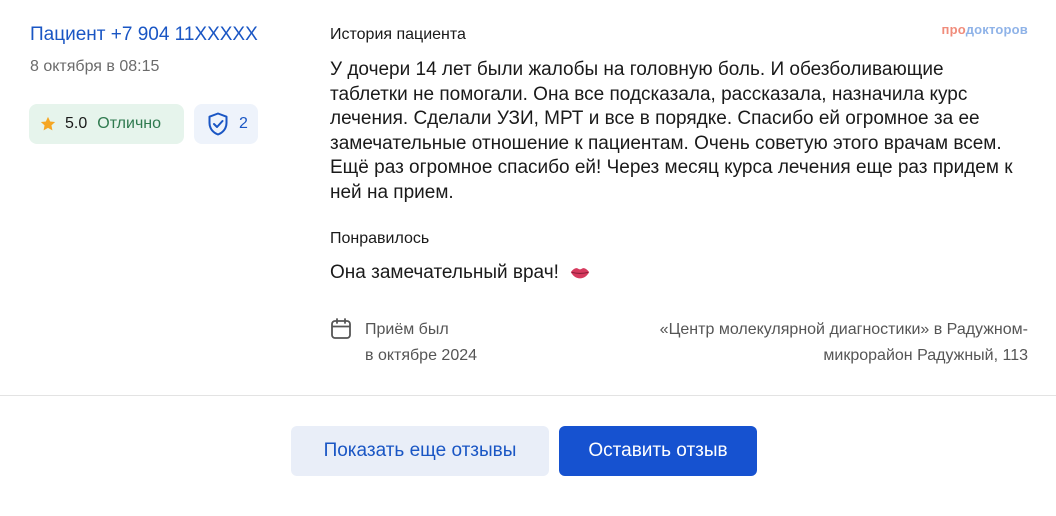  What do you see at coordinates (580, 273) in the screenshot?
I see `kiss-lips-icon` at bounding box center [580, 273].